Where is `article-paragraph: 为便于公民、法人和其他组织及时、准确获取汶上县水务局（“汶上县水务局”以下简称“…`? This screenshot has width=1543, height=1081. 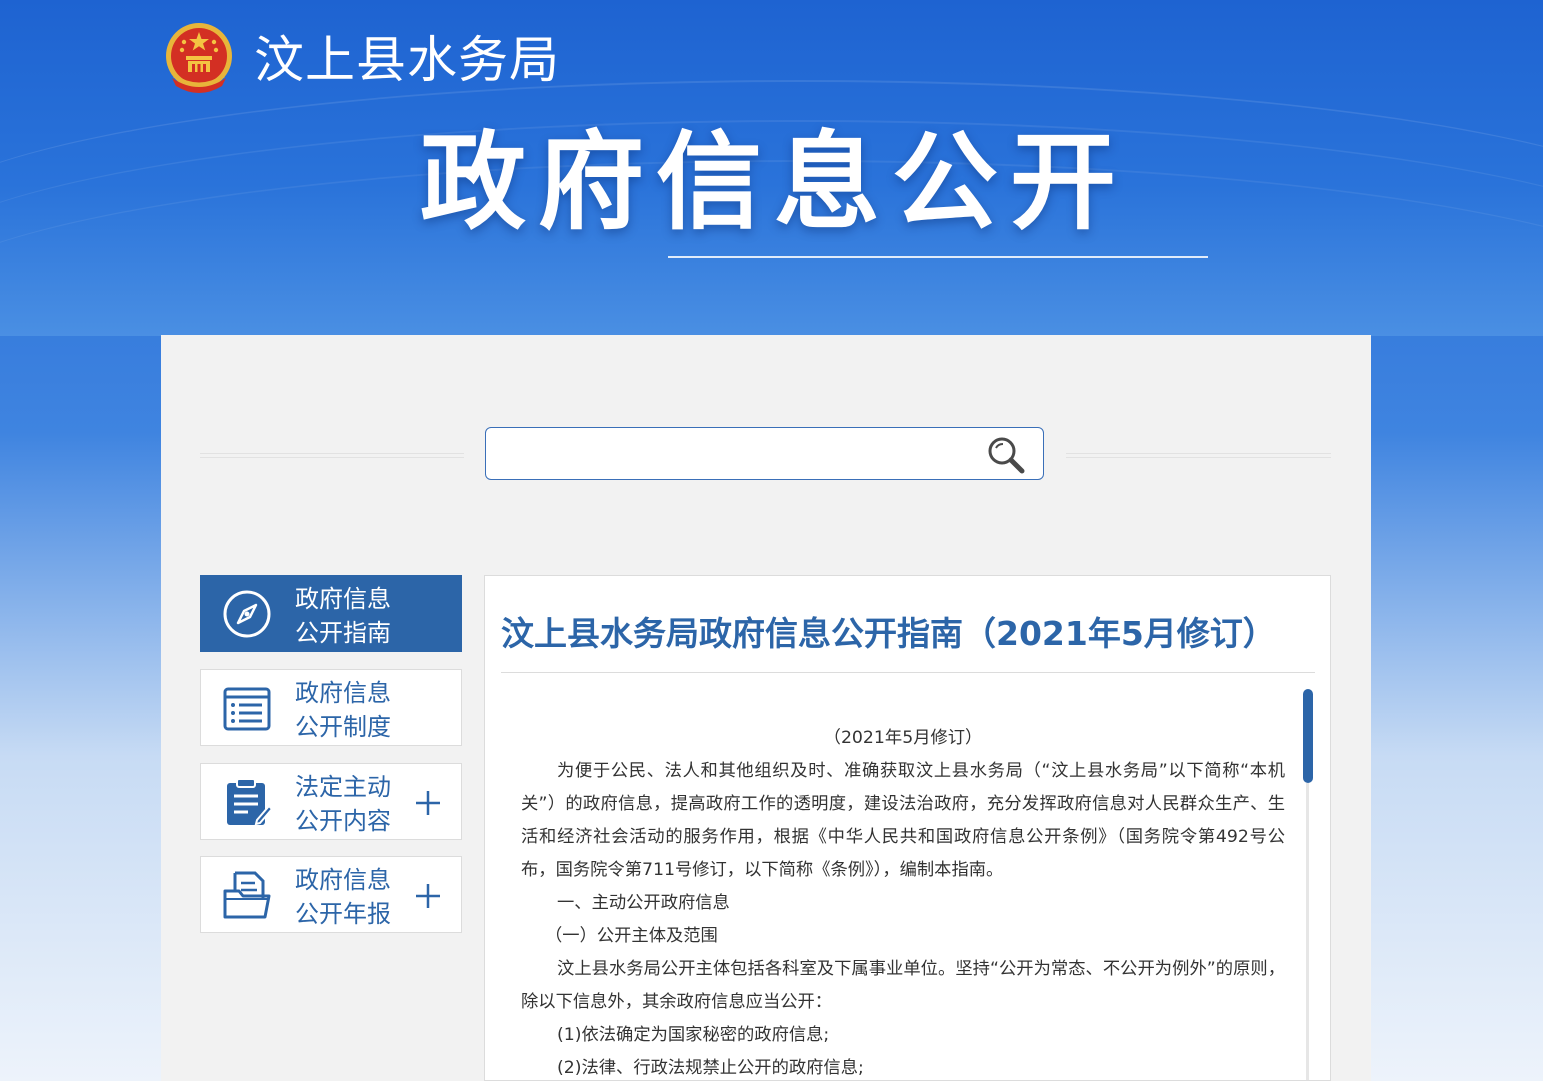
article-paragraph: 为便于公民、法人和其他组织及时、准确获取汶上县水务局（“汶上县水务局”以下简称“… is located at coordinates (903, 820).